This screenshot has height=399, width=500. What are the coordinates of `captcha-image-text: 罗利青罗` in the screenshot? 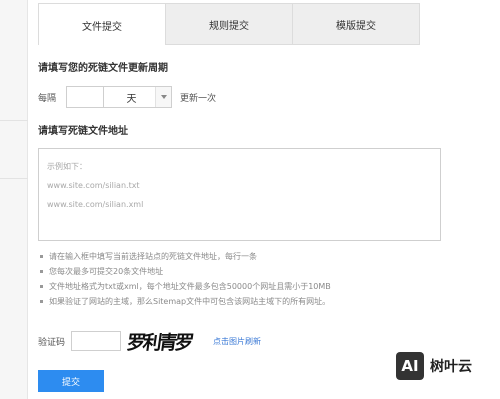 It's located at (160, 342).